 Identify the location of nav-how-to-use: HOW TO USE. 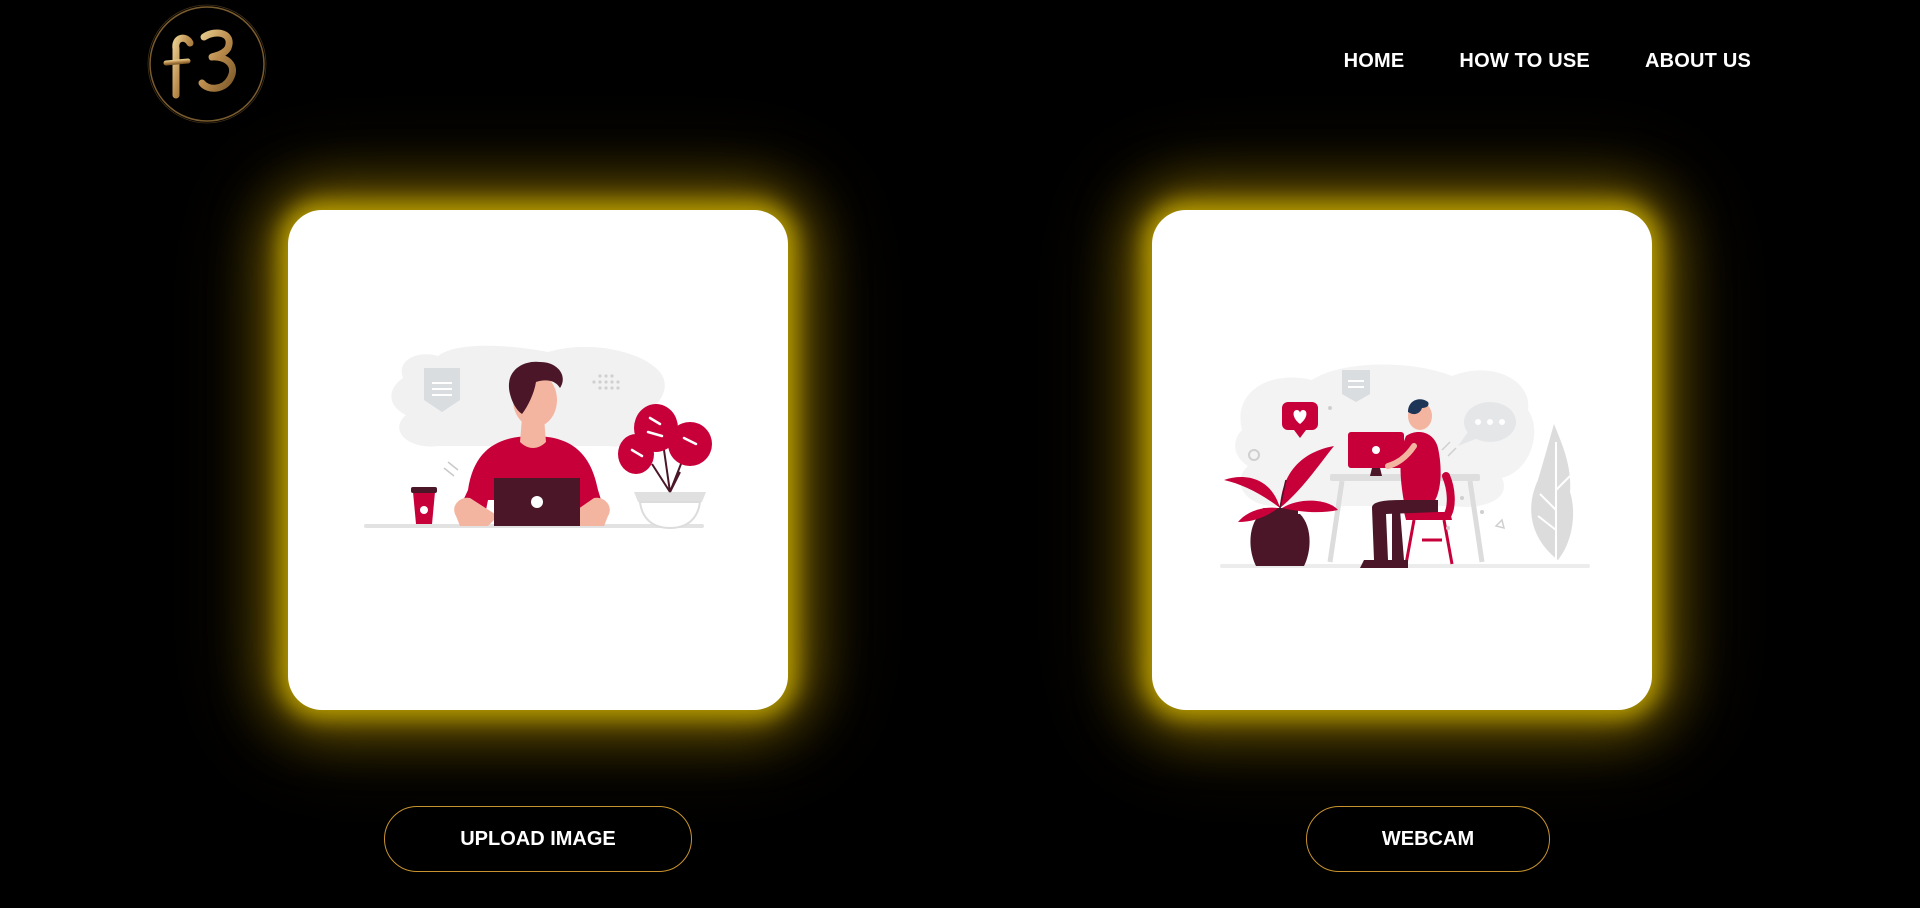
(1524, 61).